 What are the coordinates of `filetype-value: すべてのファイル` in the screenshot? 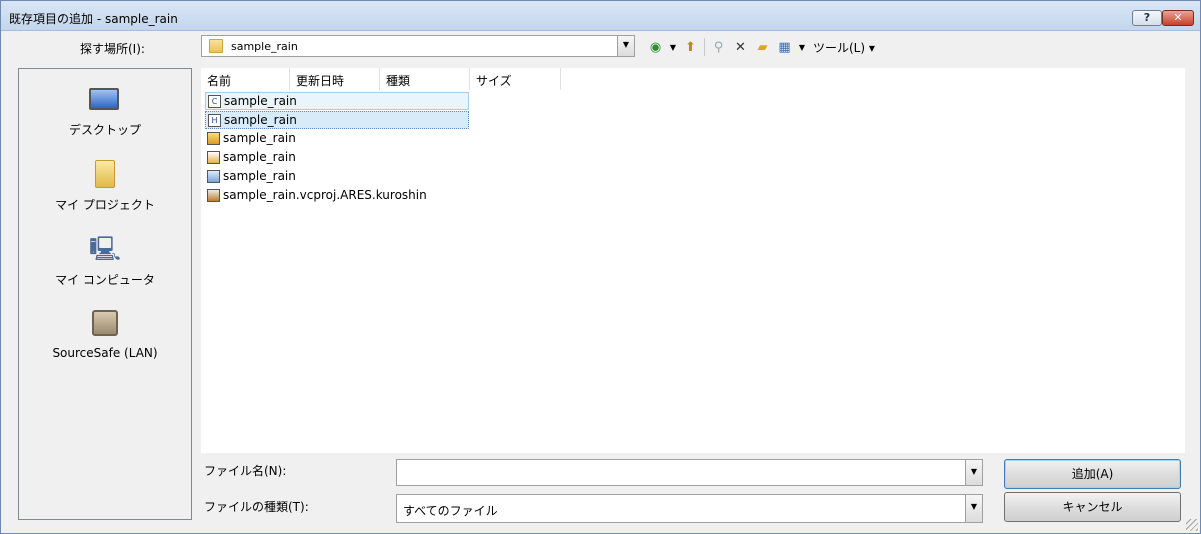 It's located at (450, 511).